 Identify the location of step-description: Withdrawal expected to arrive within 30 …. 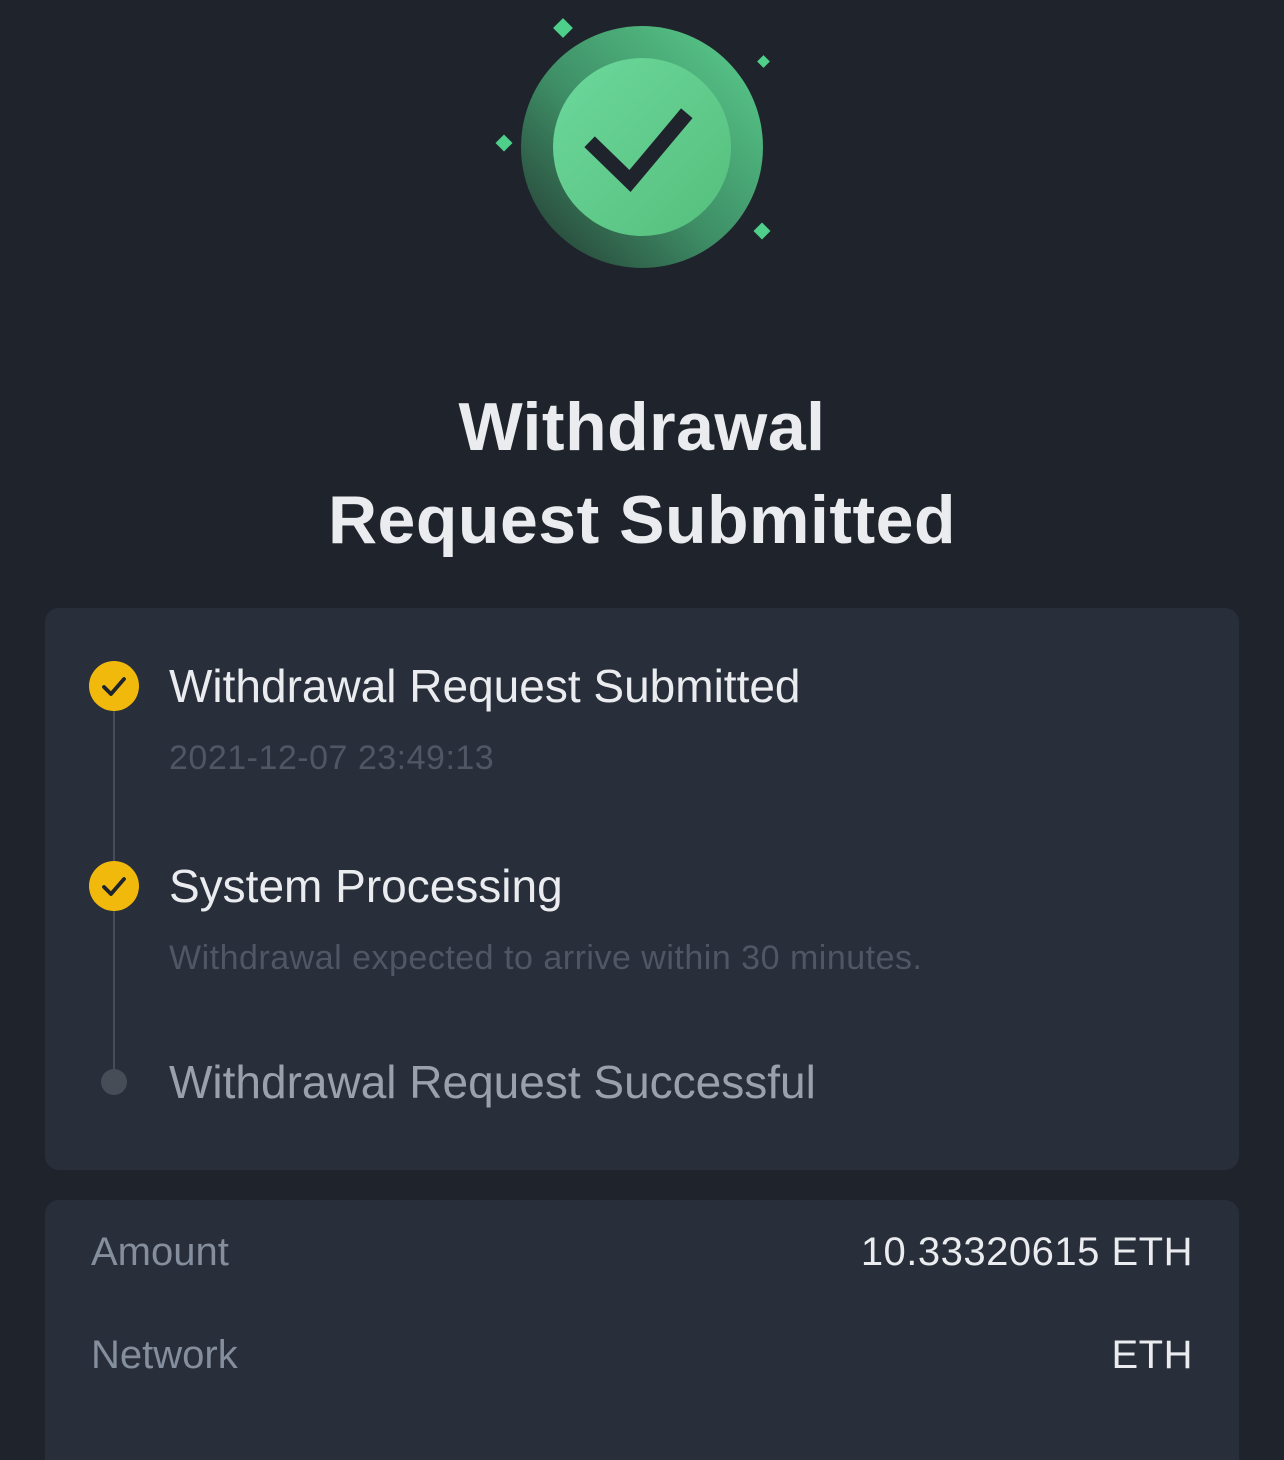
(546, 958).